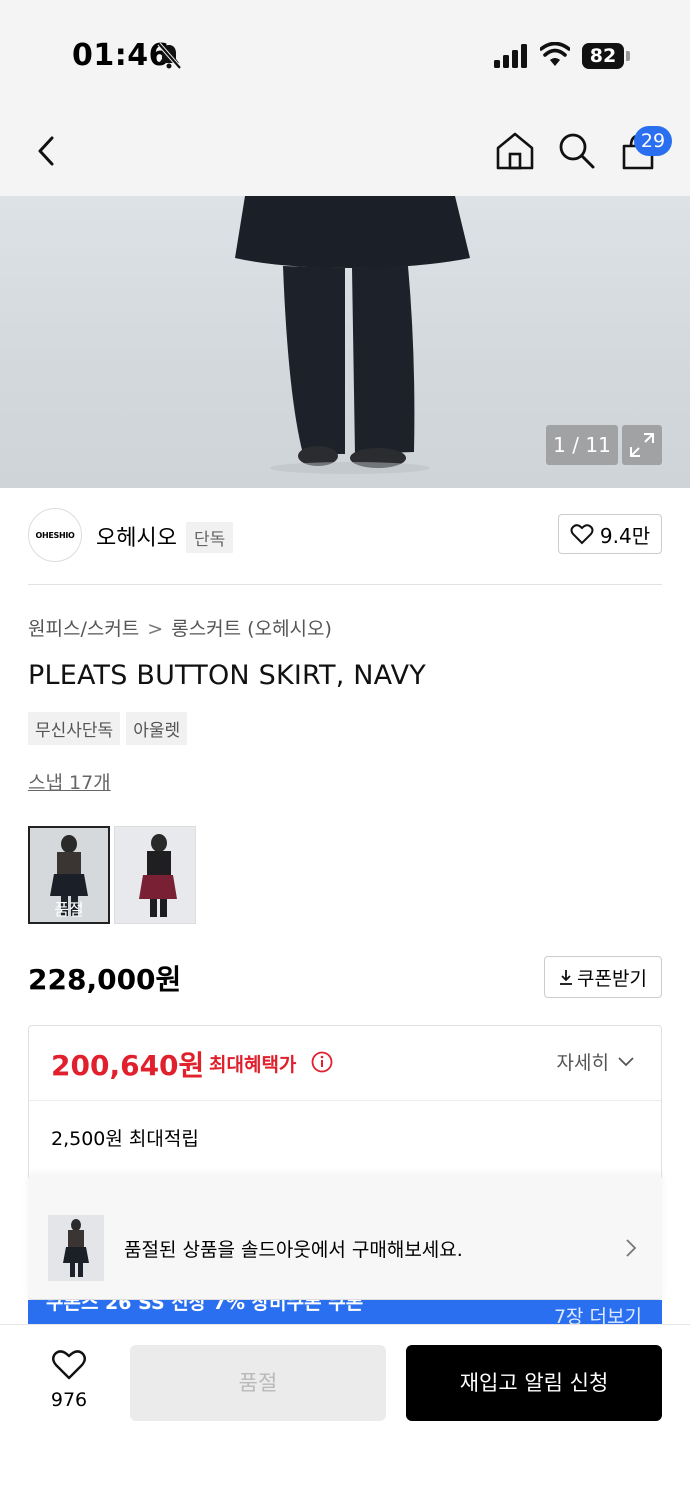  Describe the element at coordinates (555, 54) in the screenshot. I see `wifi-icon` at that location.